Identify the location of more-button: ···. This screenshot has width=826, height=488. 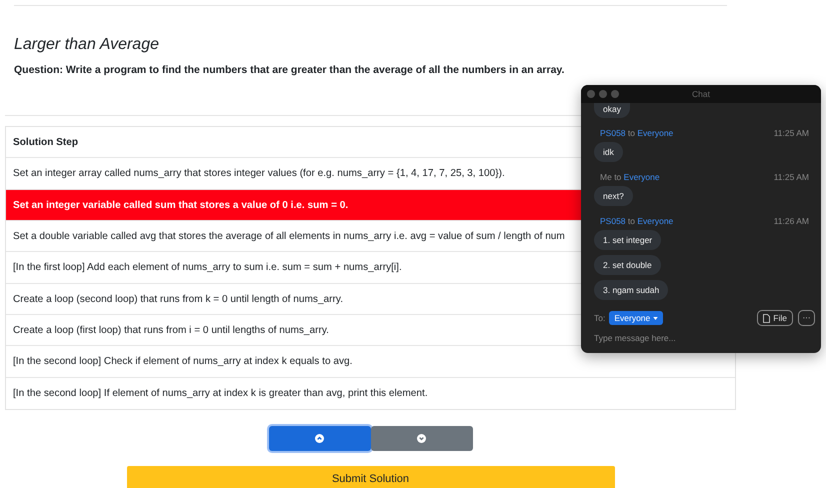
(806, 318).